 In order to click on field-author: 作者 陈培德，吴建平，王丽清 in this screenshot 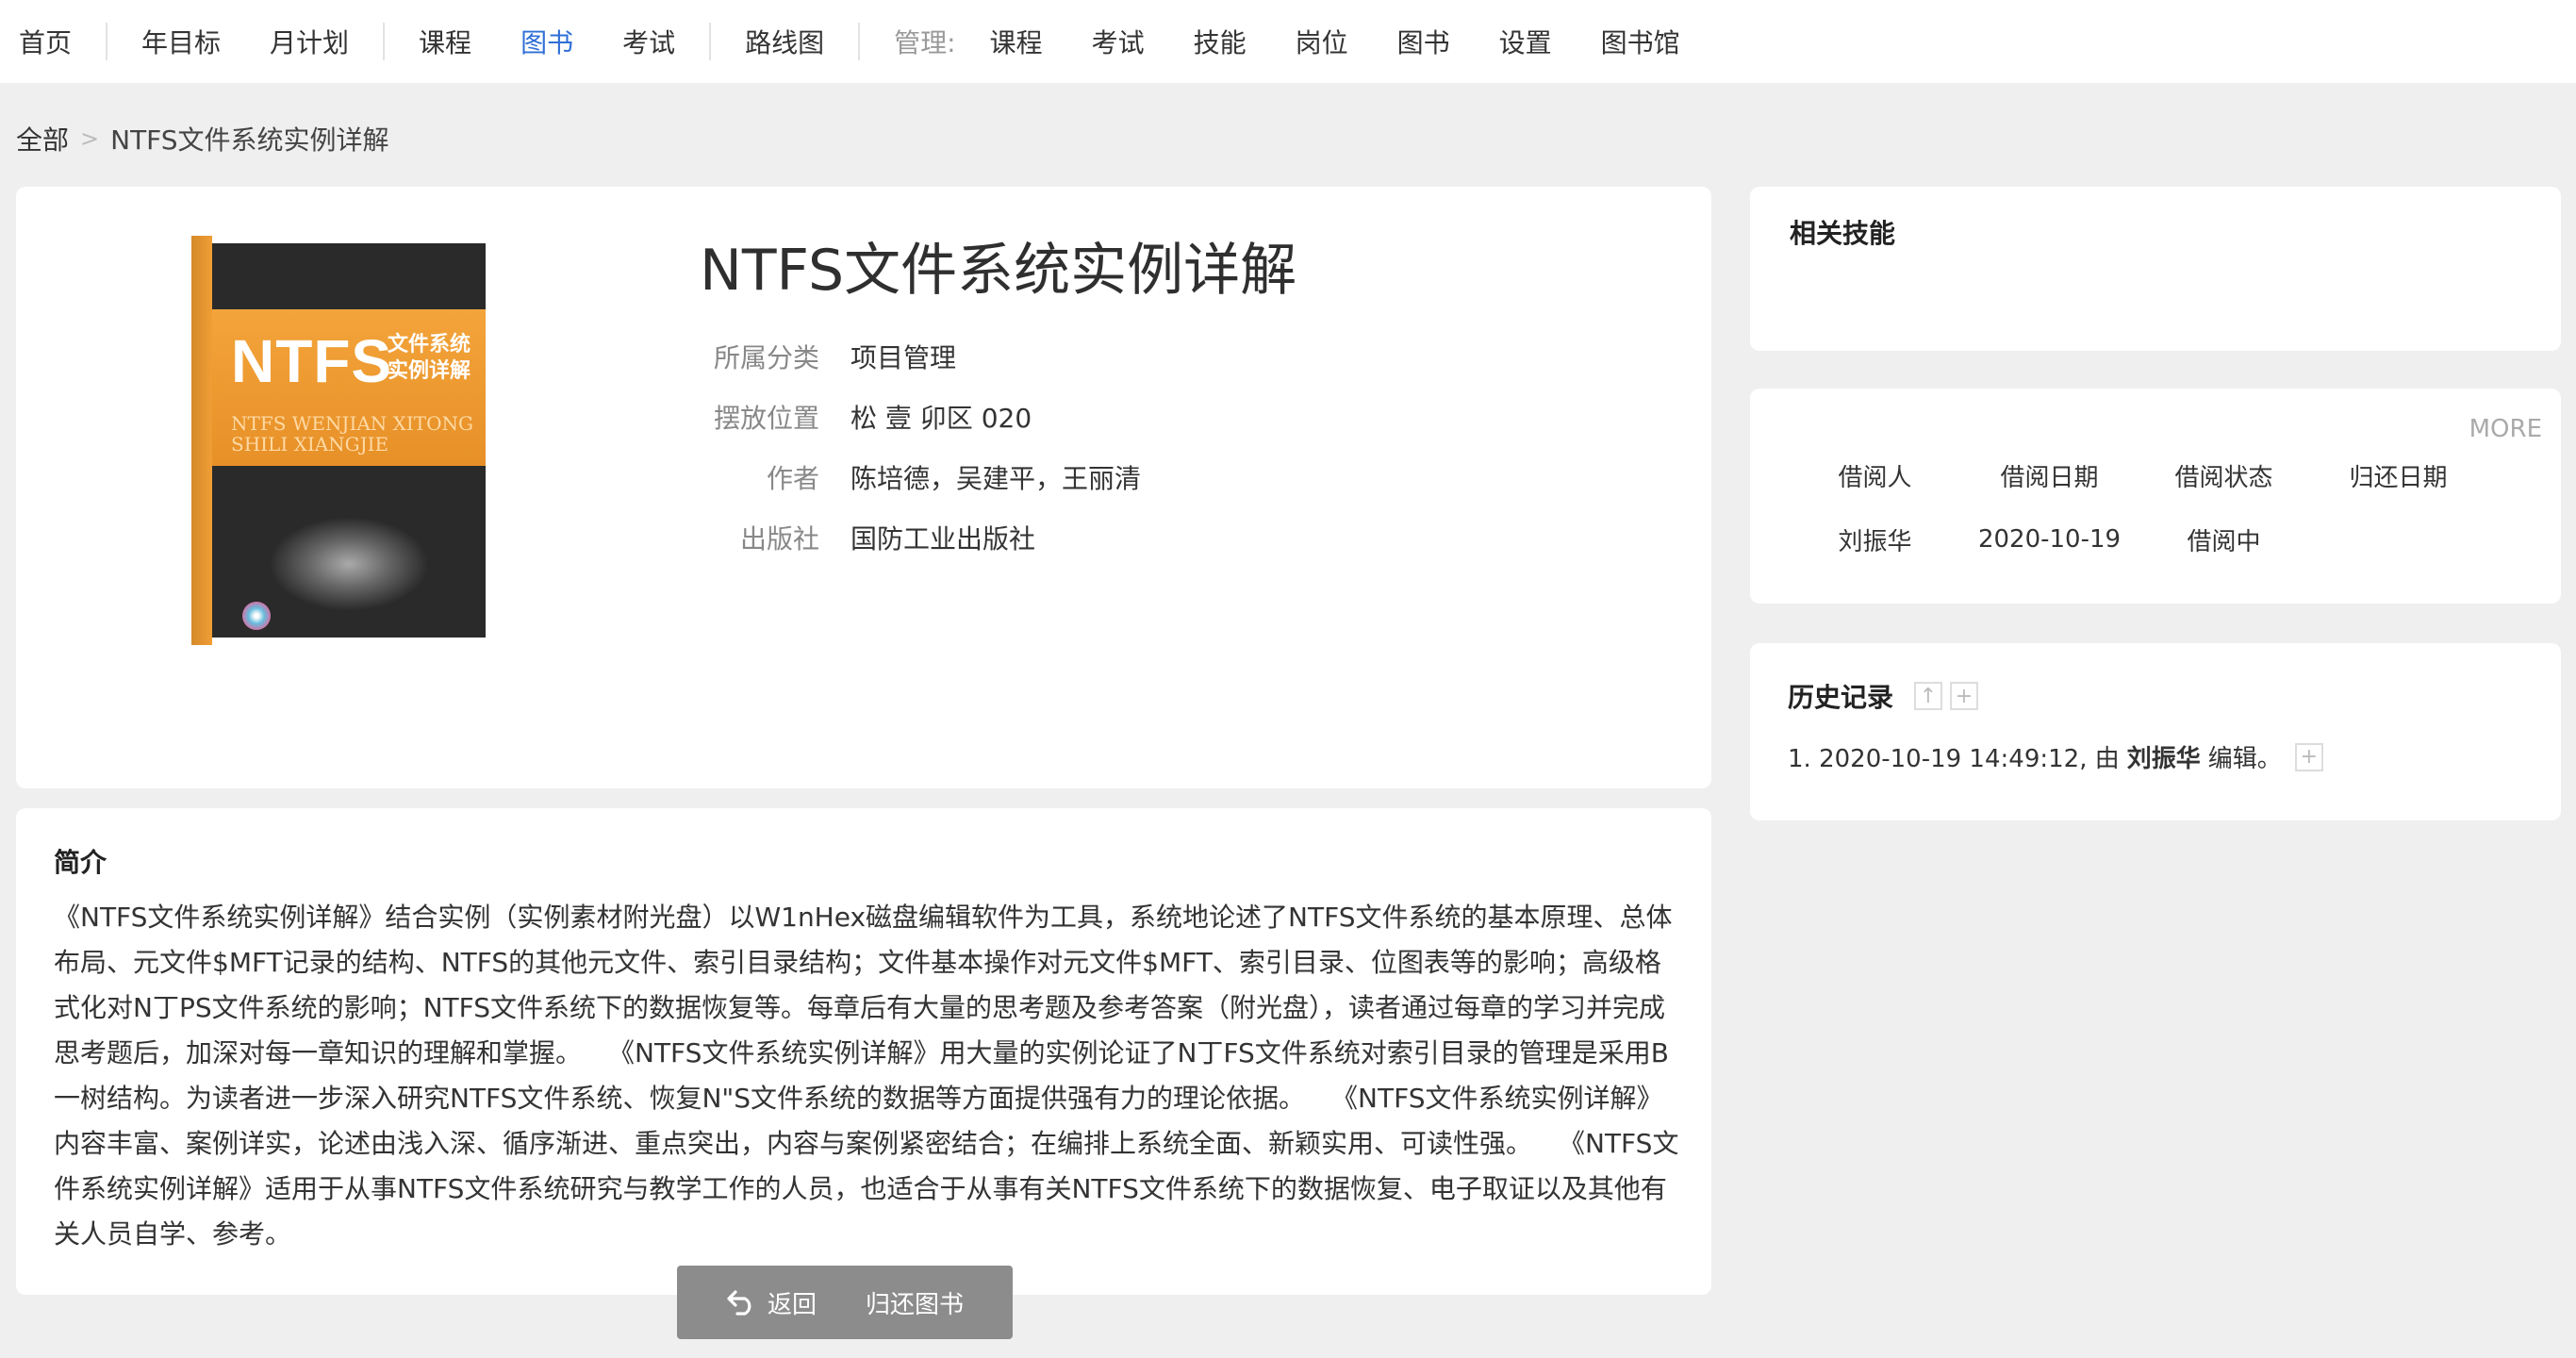, I will do `click(1077, 477)`.